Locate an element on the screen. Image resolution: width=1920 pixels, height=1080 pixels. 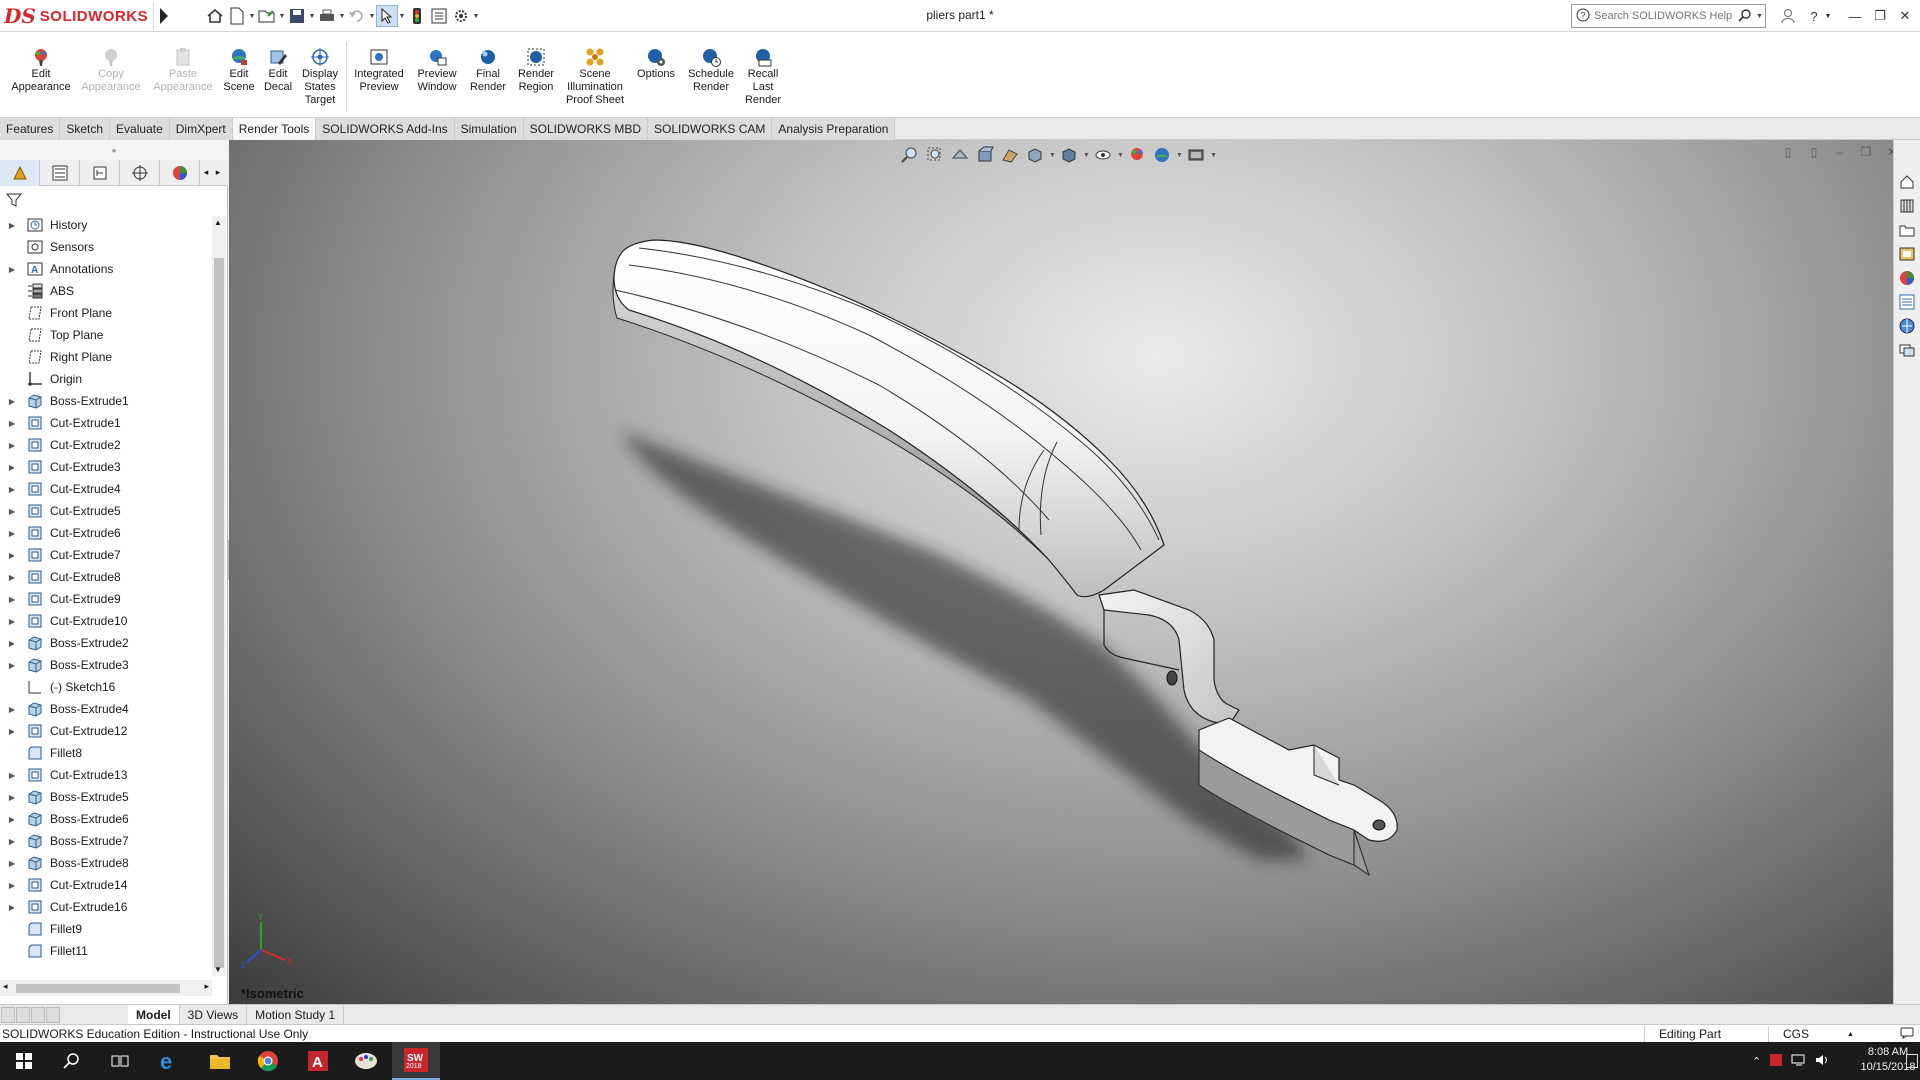
scroll-down-icon: ▼ is located at coordinates (218, 969).